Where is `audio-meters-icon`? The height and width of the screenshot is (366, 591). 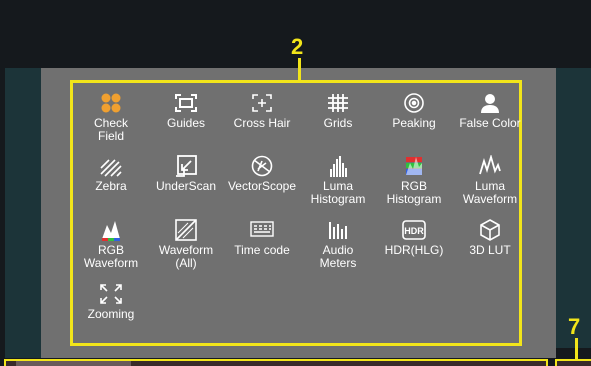
audio-meters-icon is located at coordinates (338, 230).